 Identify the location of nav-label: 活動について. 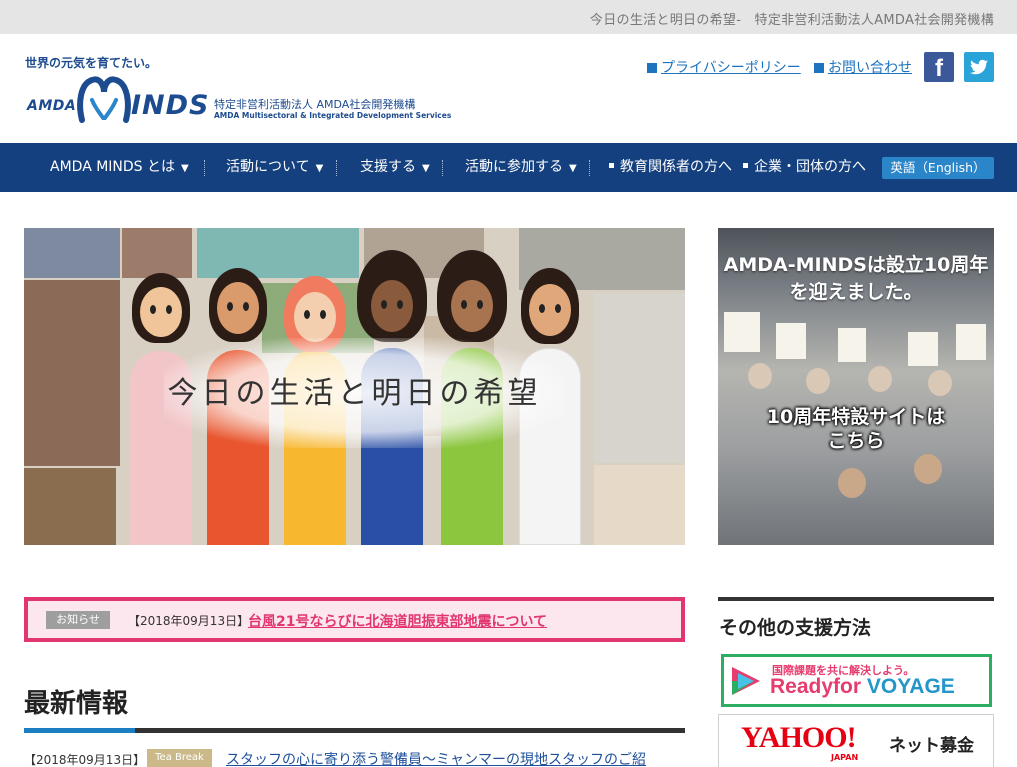
(268, 167).